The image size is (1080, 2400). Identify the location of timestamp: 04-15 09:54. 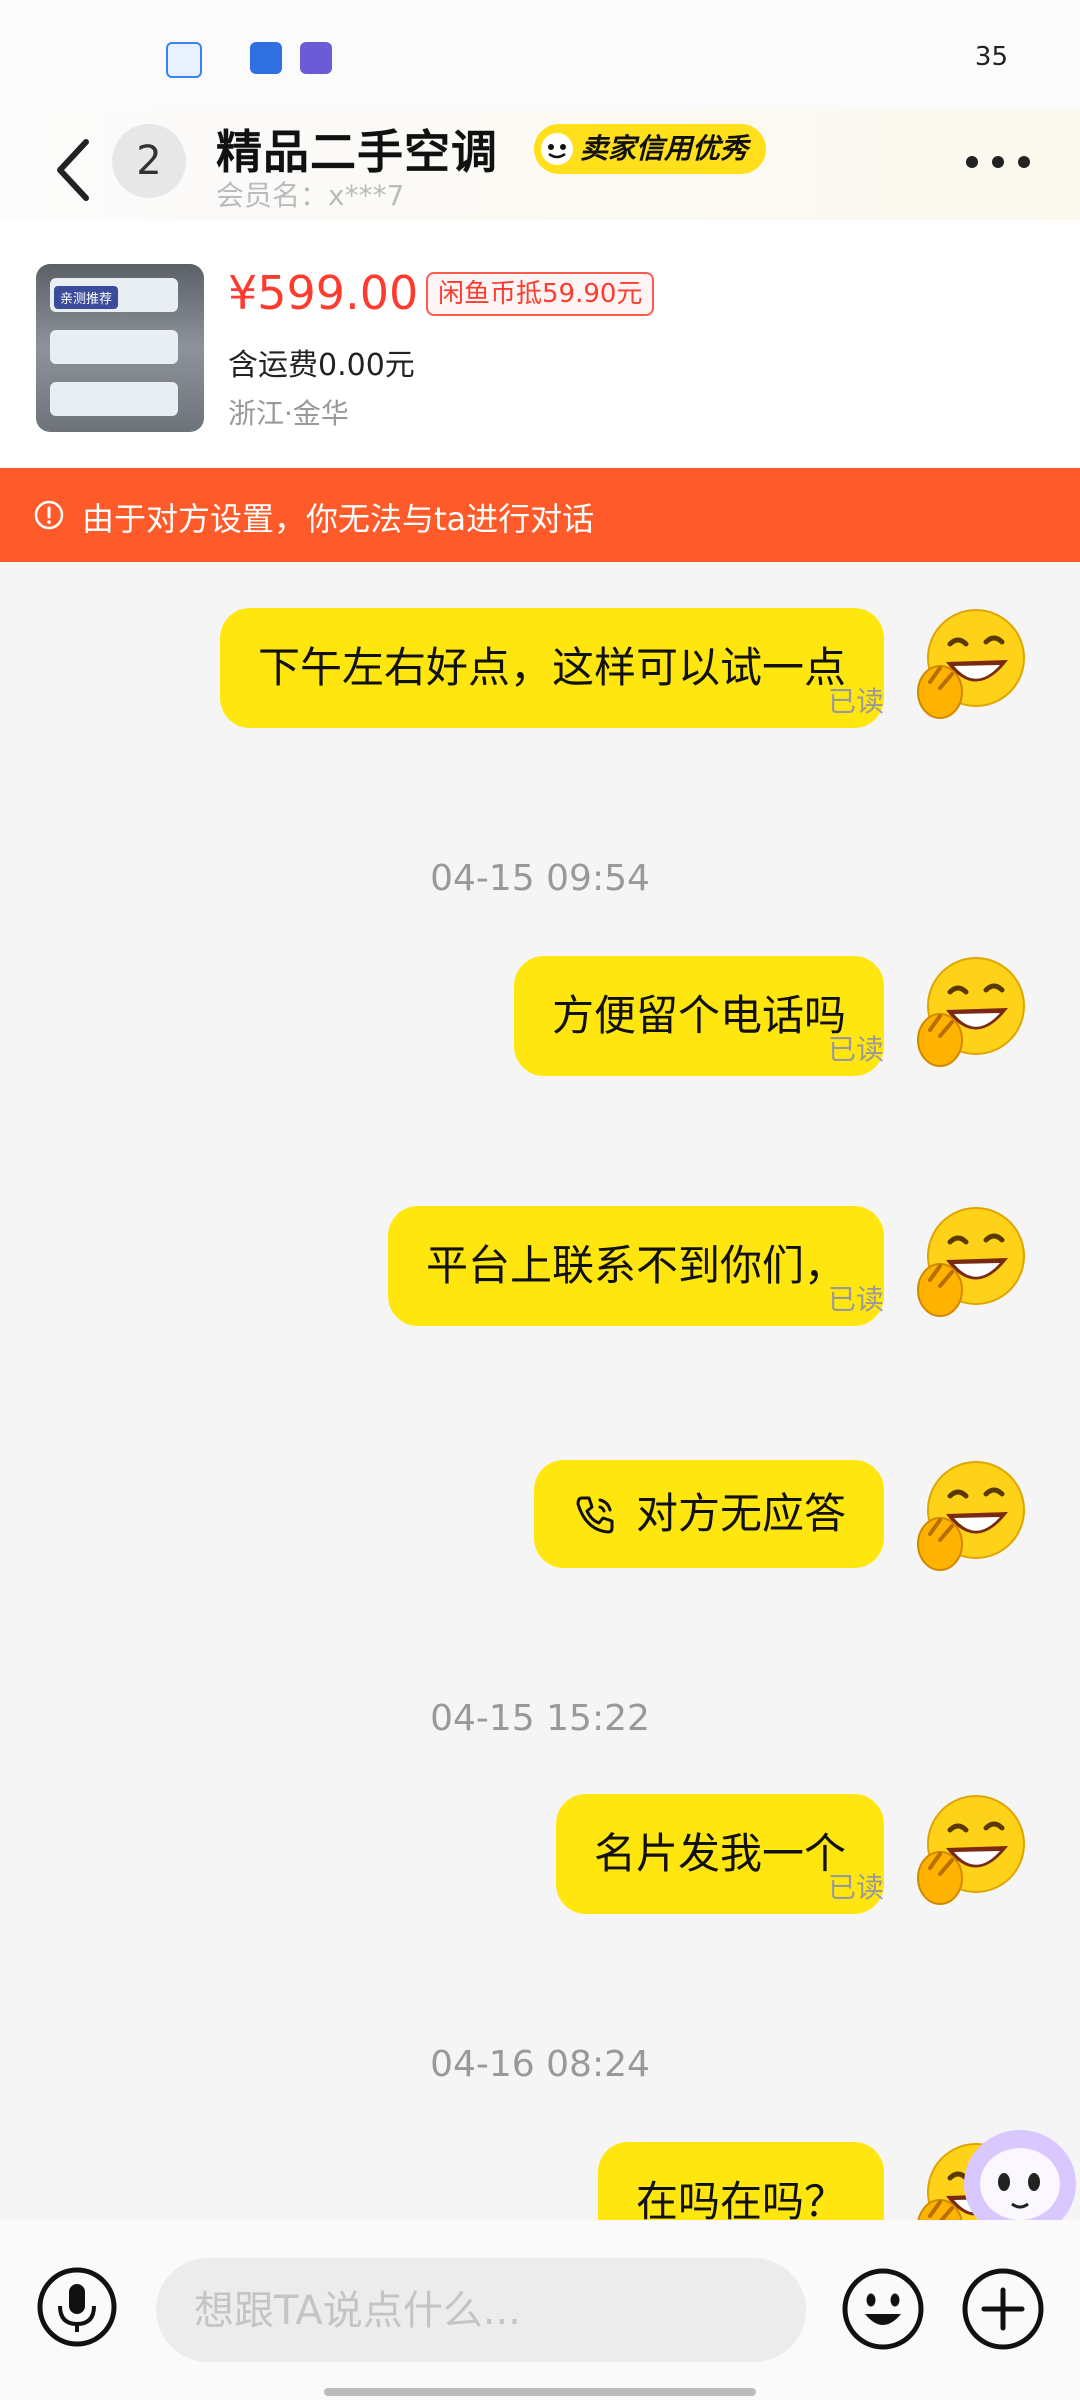
(540, 878).